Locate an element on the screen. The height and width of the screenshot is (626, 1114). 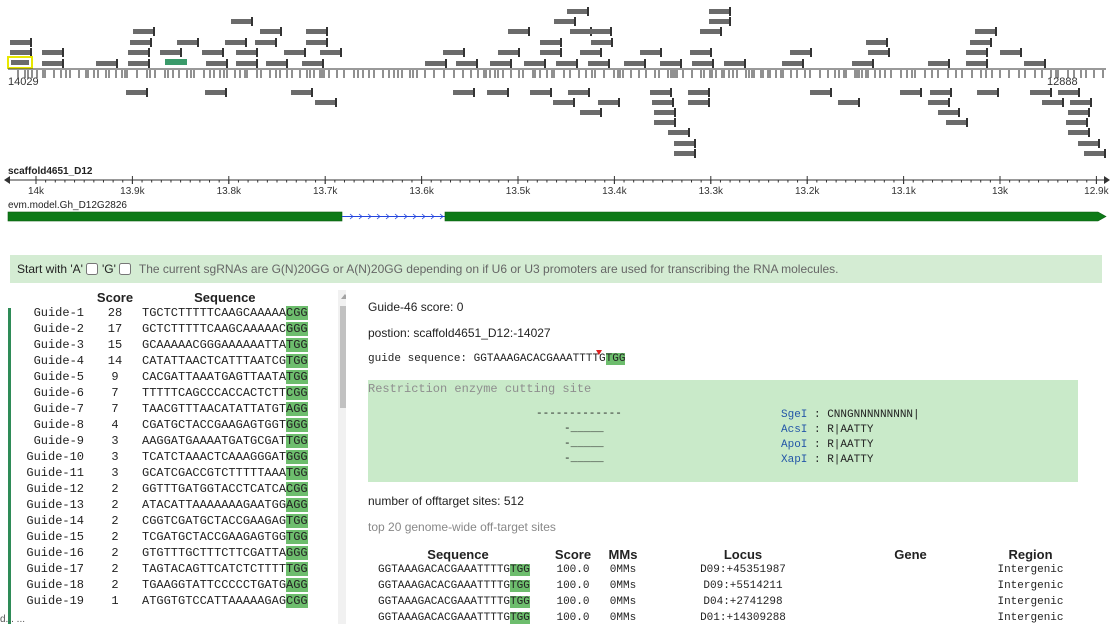
upper-guide-track is located at coordinates (526, 38).